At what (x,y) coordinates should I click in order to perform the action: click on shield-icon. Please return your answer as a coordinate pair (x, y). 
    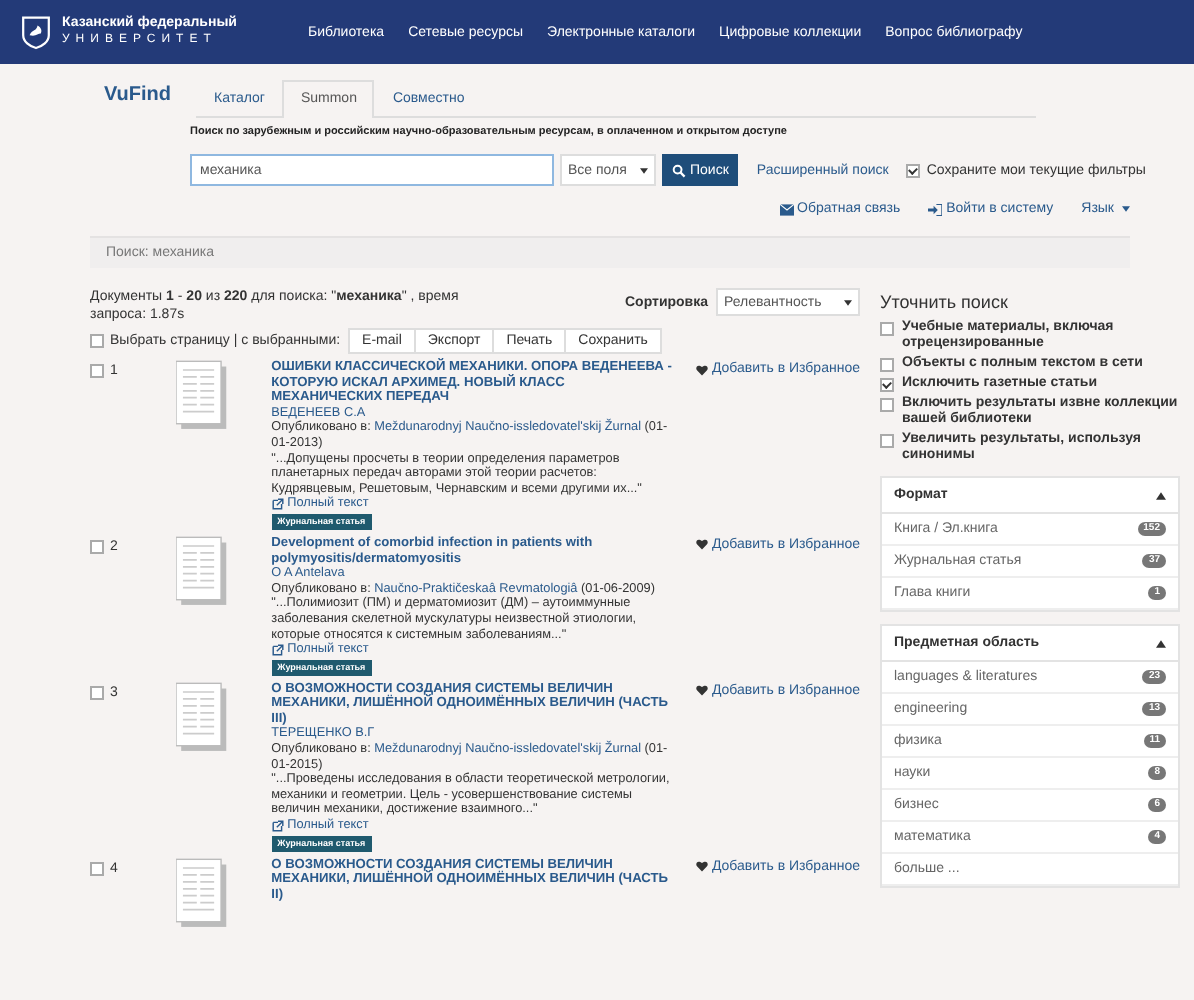
    Looking at the image, I should click on (36, 32).